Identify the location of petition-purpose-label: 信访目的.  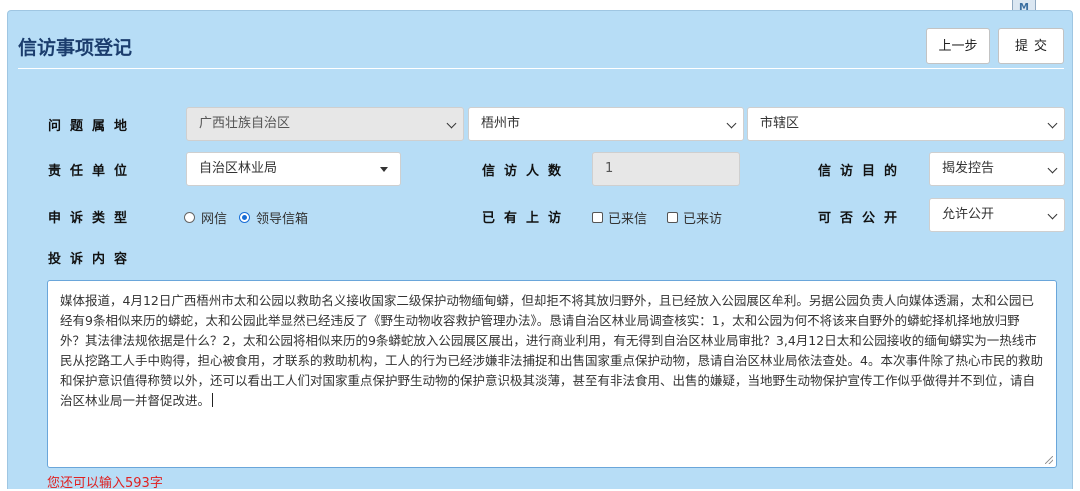
(862, 171).